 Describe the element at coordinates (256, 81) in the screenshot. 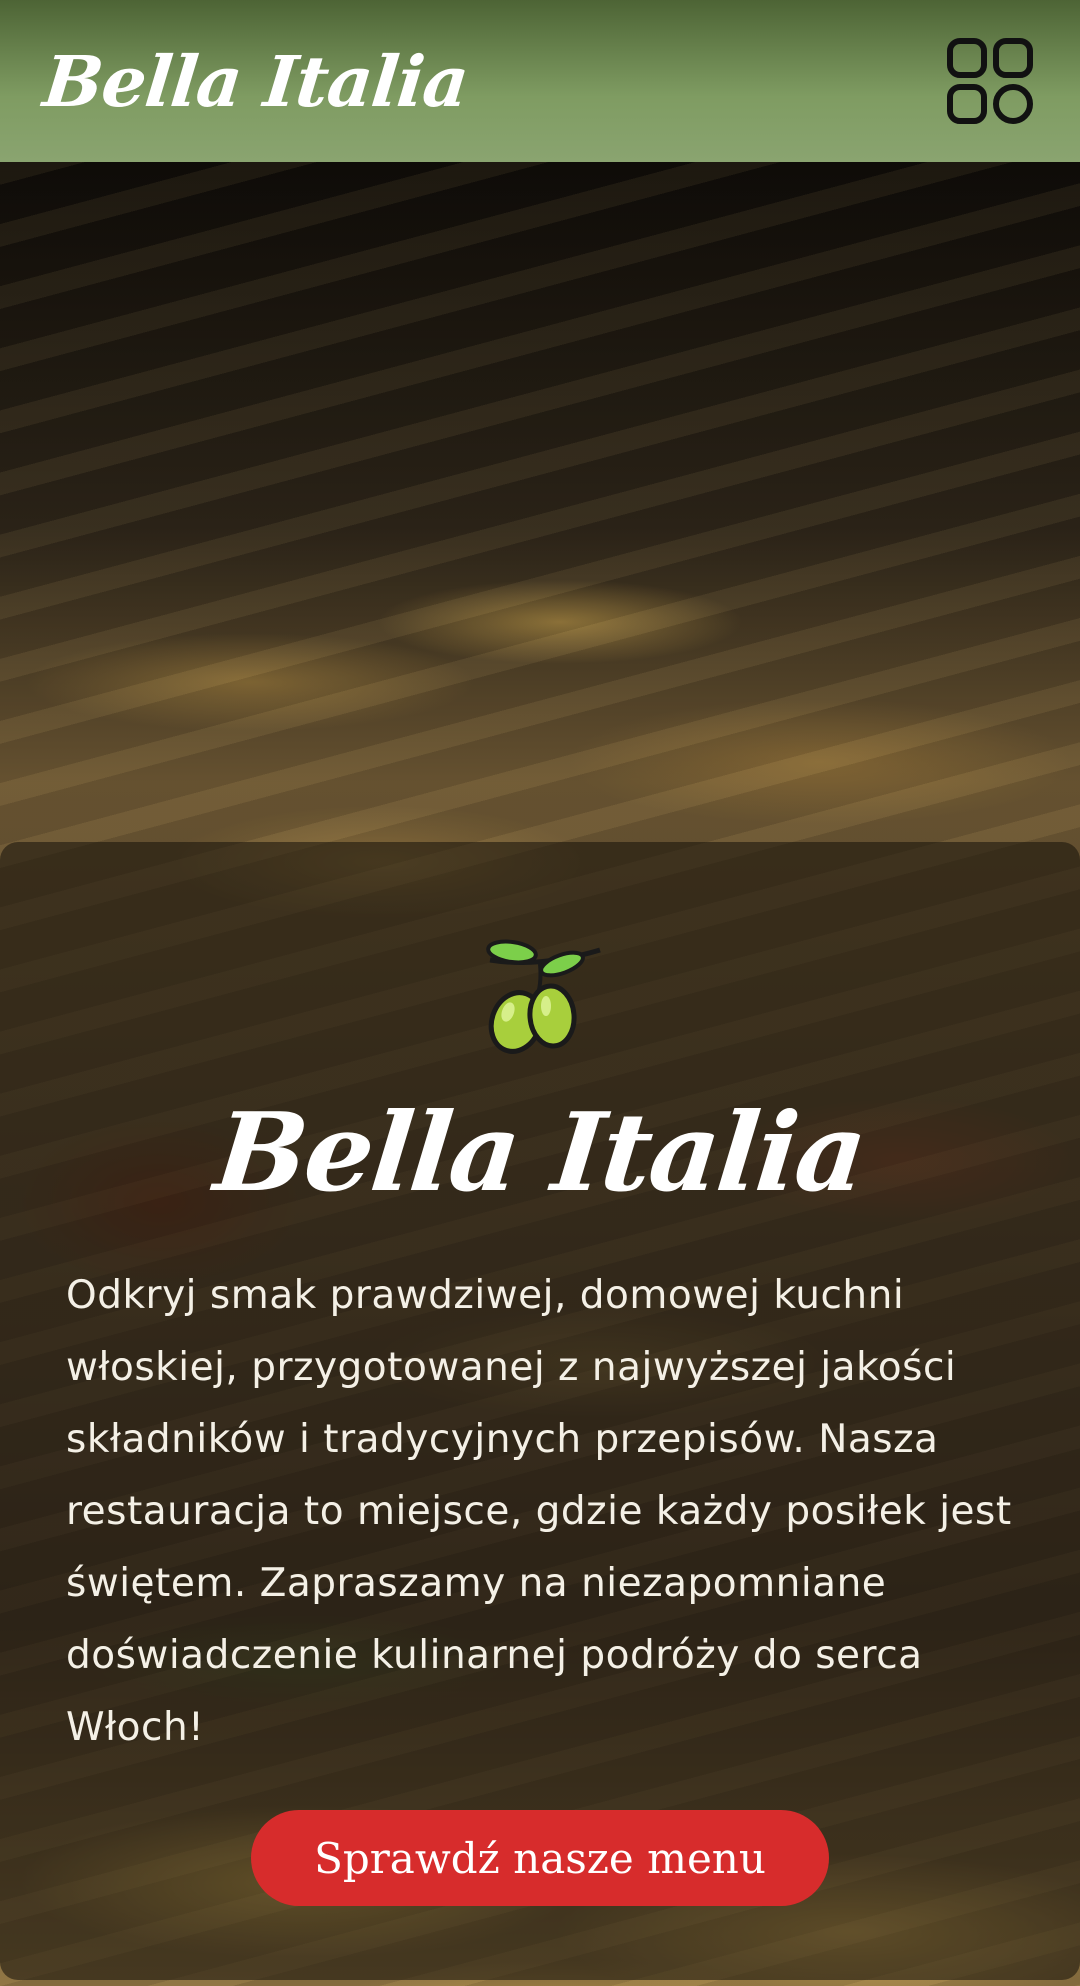

I see `site-logo: Bella Italia` at that location.